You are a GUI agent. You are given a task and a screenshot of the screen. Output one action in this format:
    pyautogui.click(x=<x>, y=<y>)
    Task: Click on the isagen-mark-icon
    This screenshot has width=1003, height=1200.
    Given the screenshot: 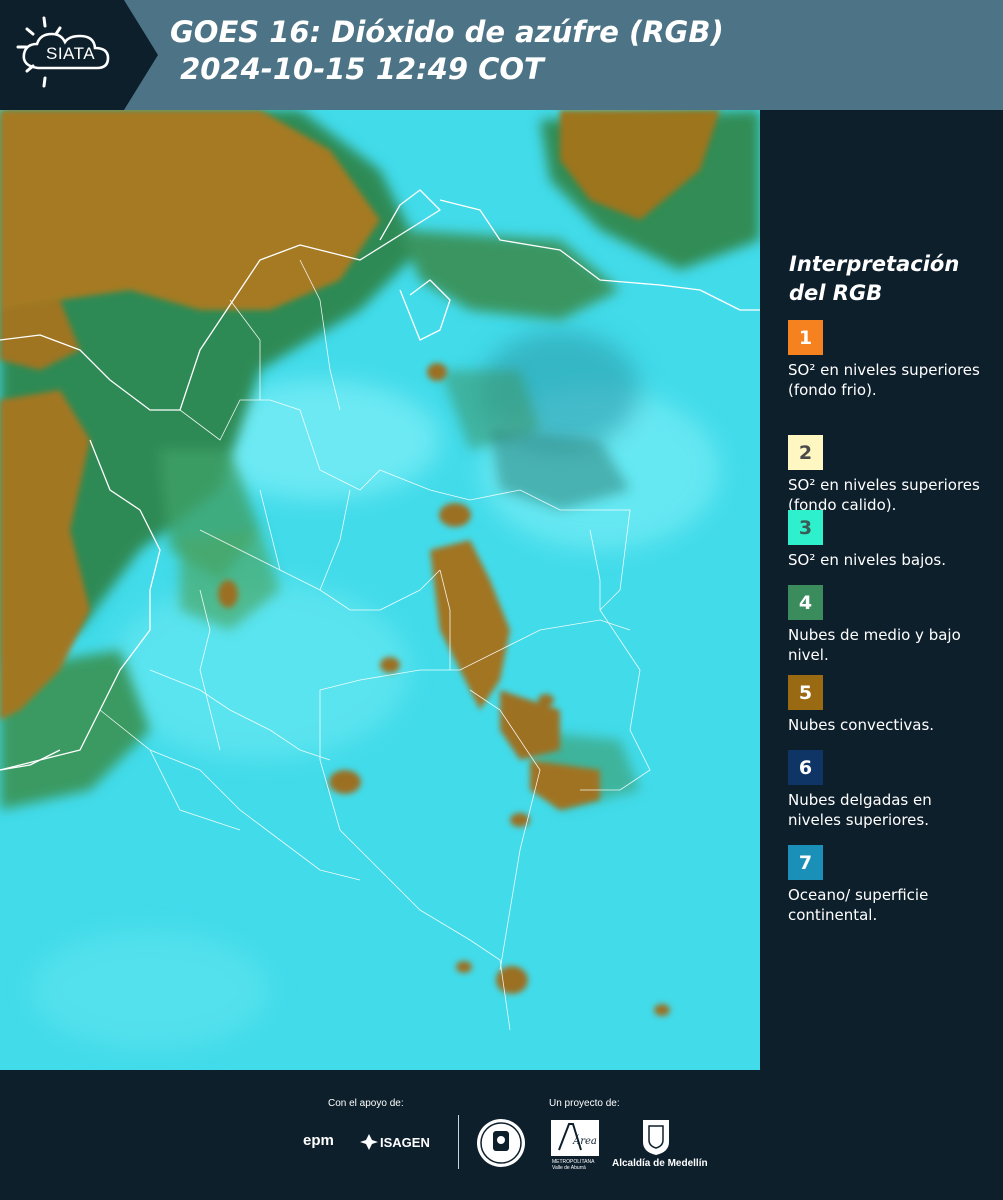 What is the action you would take?
    pyautogui.click(x=369, y=1142)
    